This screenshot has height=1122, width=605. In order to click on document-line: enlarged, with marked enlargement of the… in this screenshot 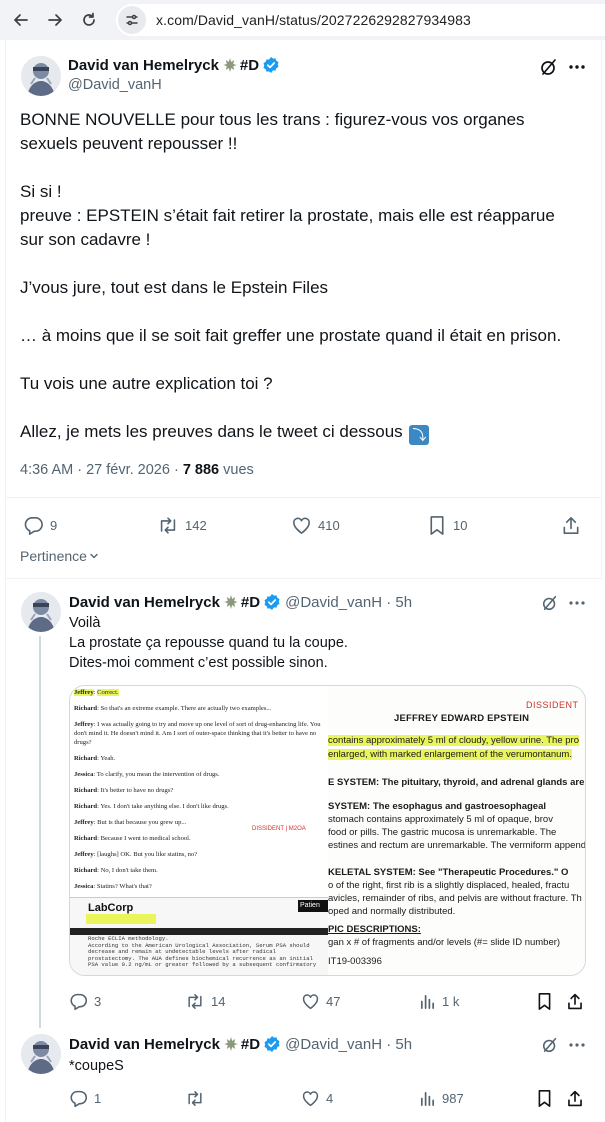, I will do `click(450, 754)`.